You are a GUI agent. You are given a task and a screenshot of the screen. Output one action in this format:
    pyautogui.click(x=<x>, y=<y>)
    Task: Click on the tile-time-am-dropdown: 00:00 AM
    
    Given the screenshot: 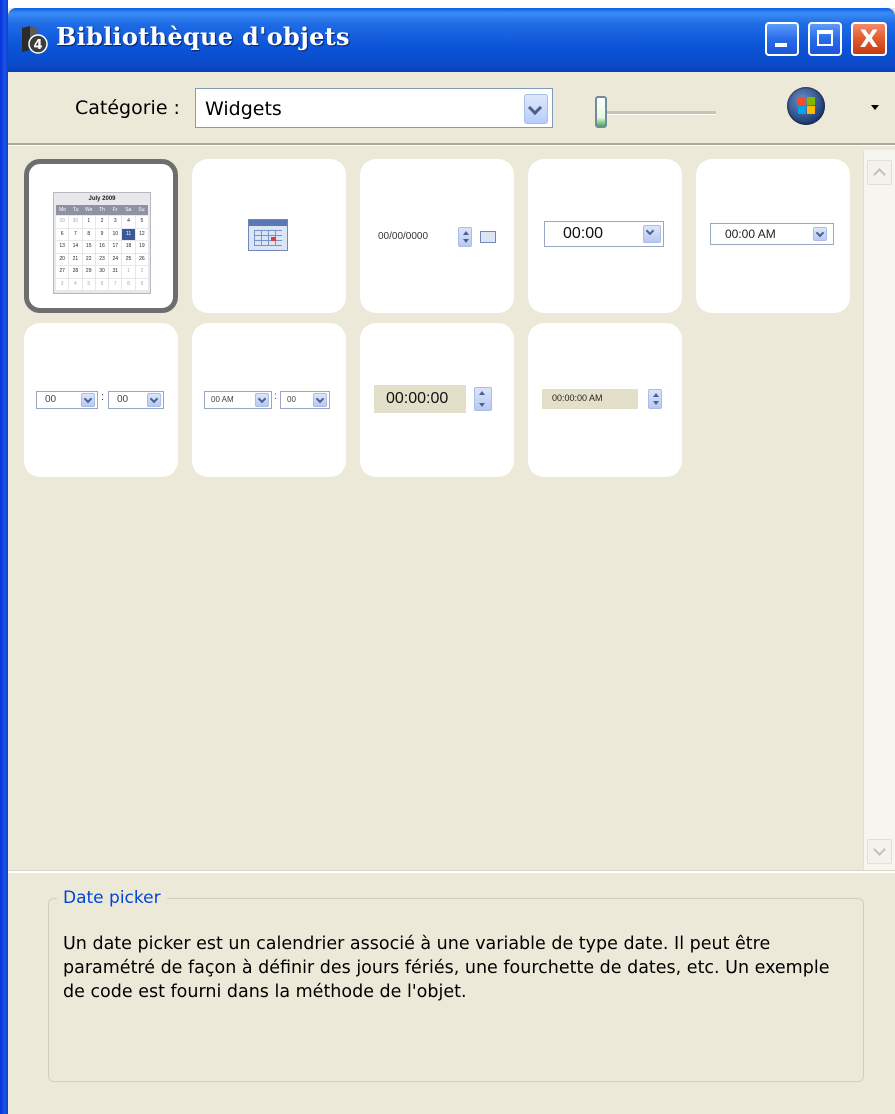 What is the action you would take?
    pyautogui.click(x=773, y=236)
    